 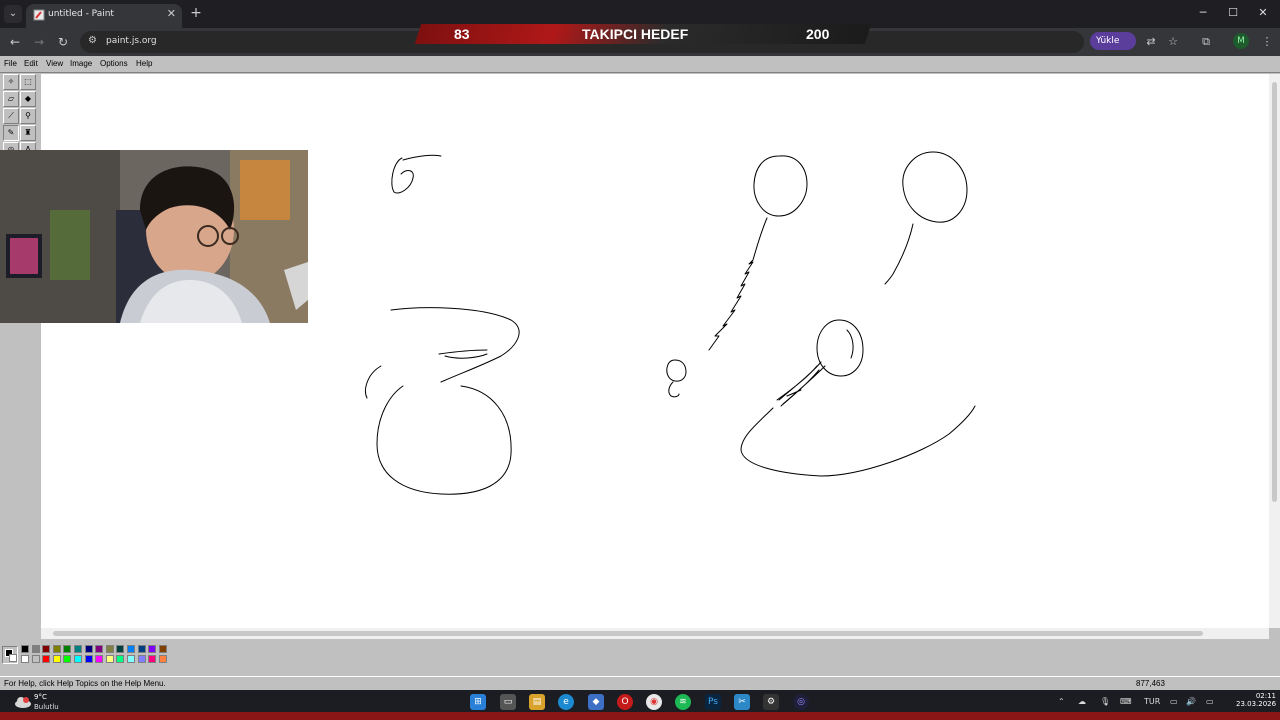 I want to click on clock-date: 23.03.2026, so click(x=1256, y=704).